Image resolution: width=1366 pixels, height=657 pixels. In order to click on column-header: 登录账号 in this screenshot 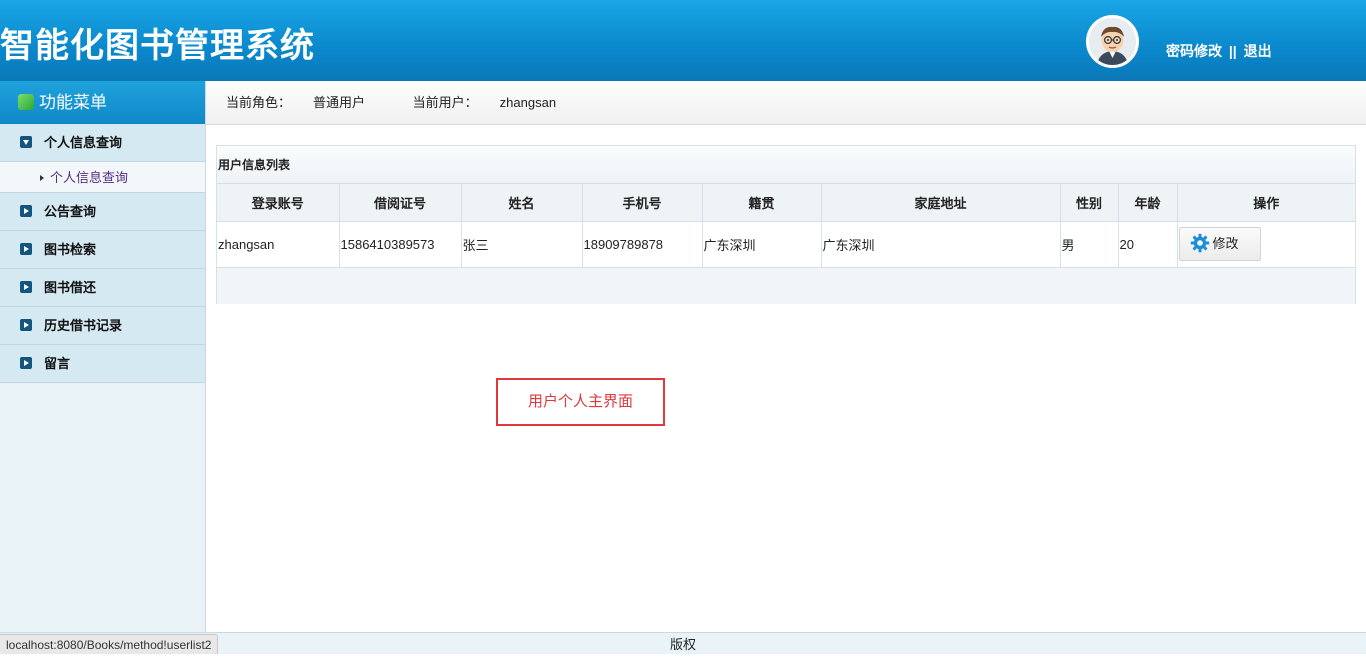, I will do `click(278, 203)`.